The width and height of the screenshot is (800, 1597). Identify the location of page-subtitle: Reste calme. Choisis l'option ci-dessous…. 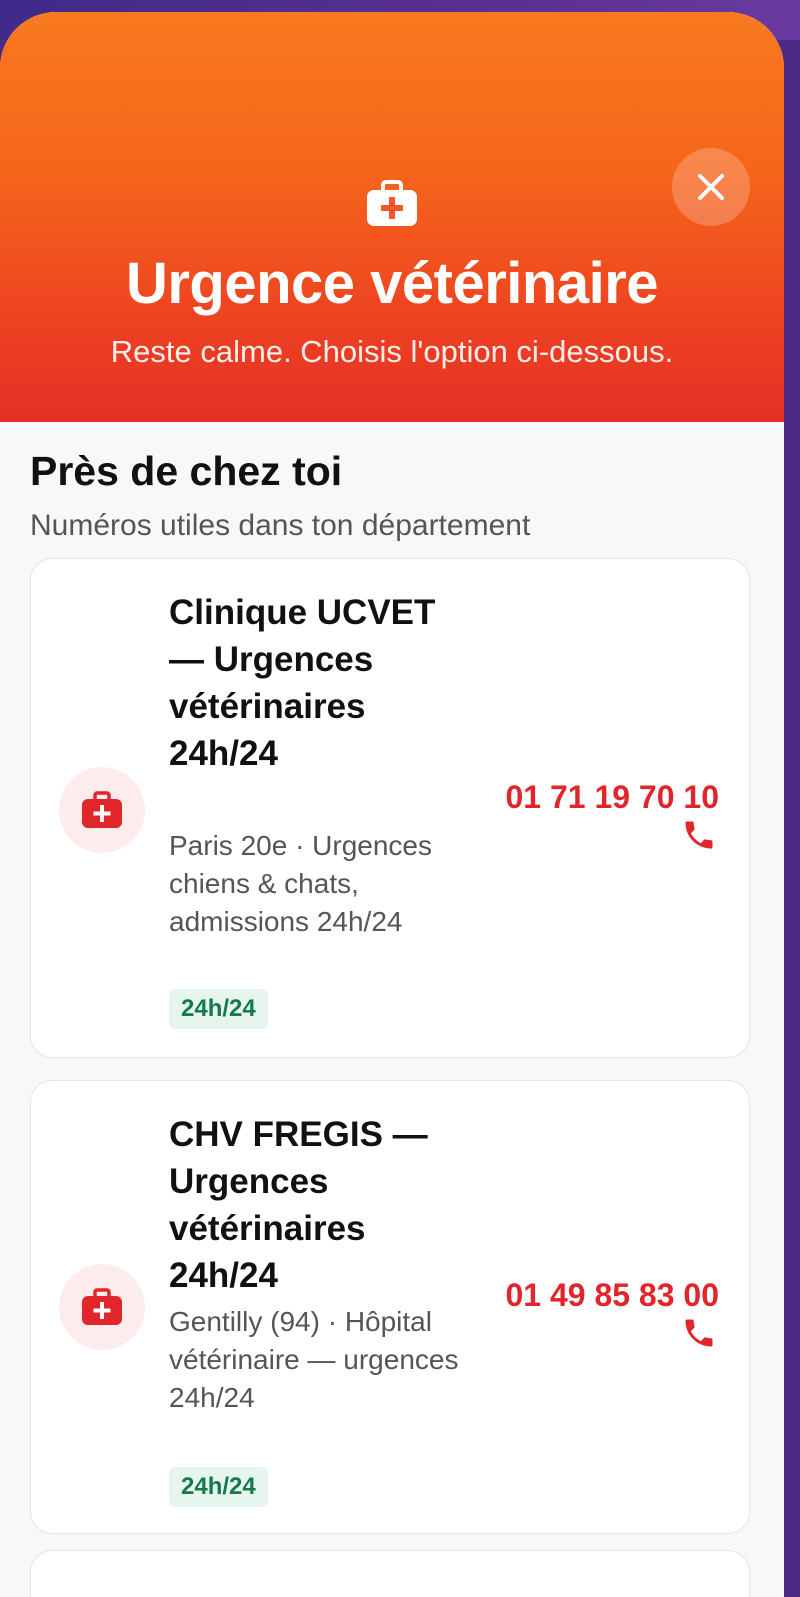
(392, 351).